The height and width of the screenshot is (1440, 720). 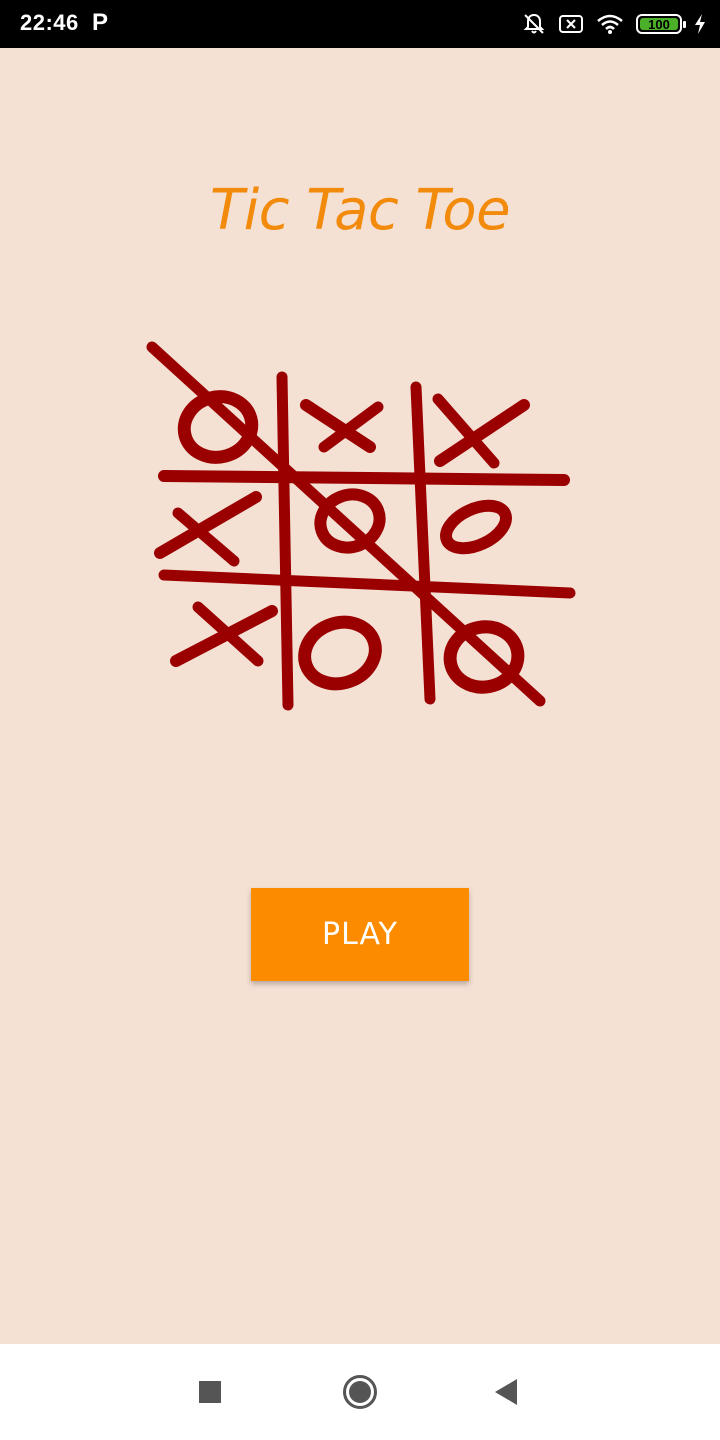 I want to click on parking-notification-icon: P, so click(x=100, y=22).